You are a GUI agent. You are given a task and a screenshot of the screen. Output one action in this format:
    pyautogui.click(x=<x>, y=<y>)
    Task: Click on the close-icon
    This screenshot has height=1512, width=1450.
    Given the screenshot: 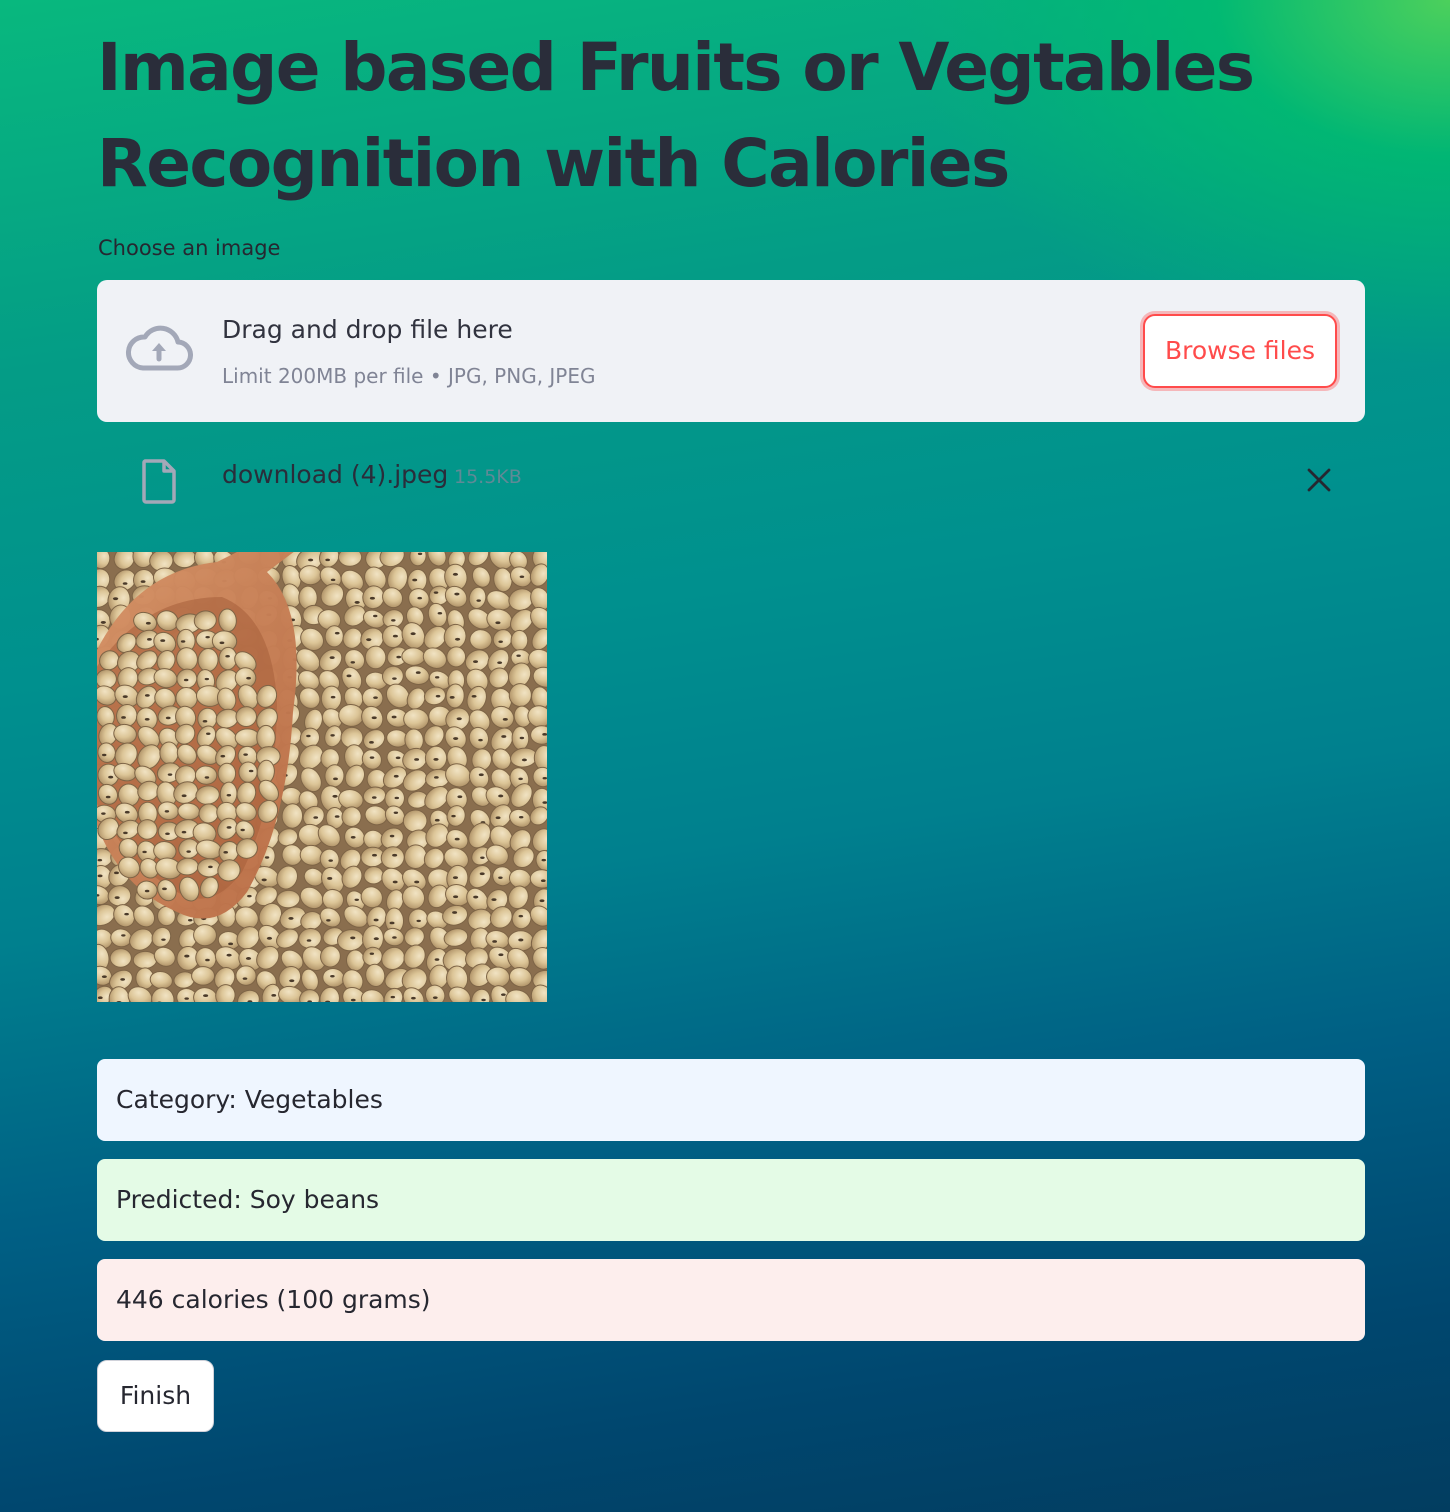 What is the action you would take?
    pyautogui.click(x=1319, y=480)
    